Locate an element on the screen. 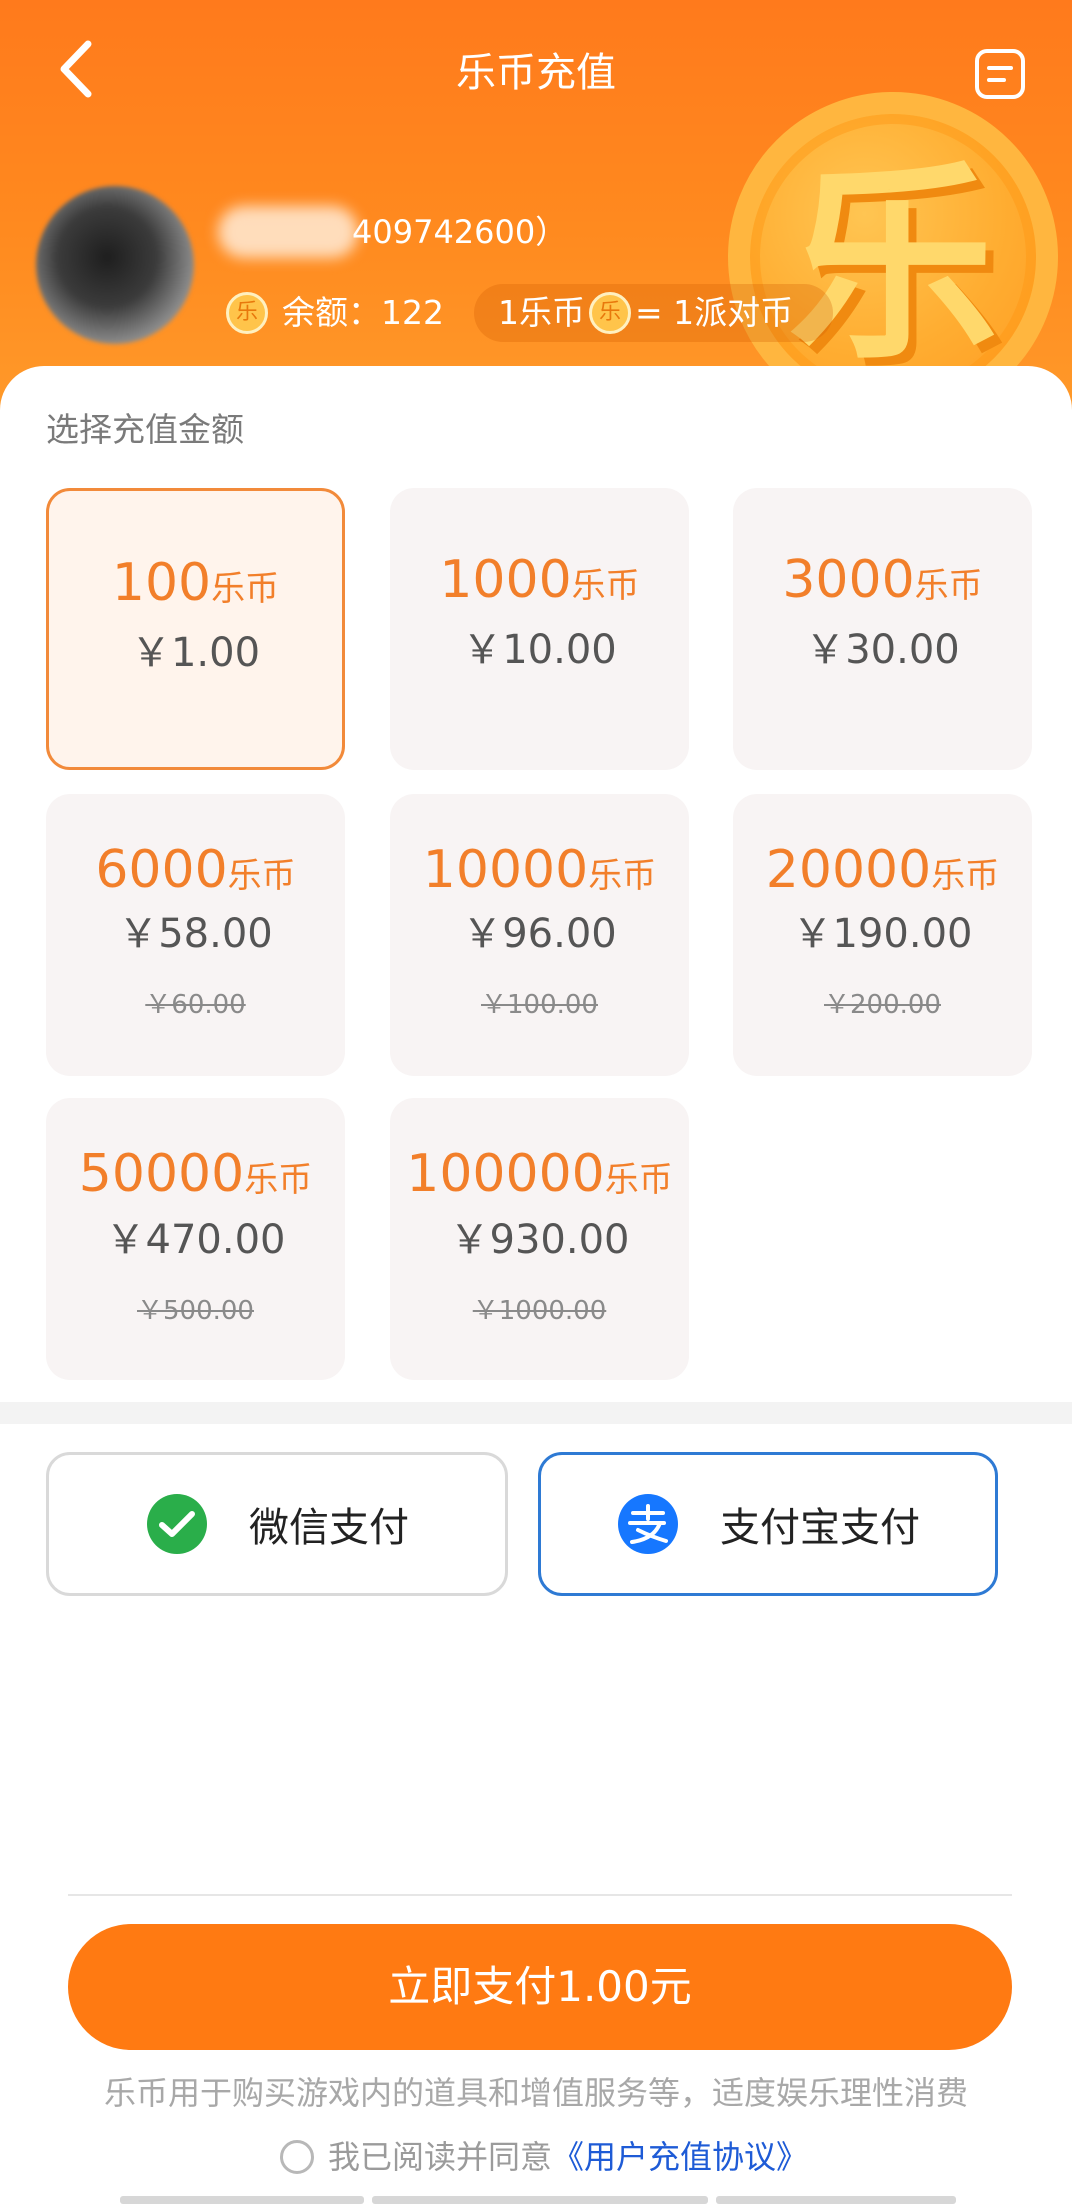 The width and height of the screenshot is (1072, 2204). alipay-button: 支付宝支付 is located at coordinates (768, 1524).